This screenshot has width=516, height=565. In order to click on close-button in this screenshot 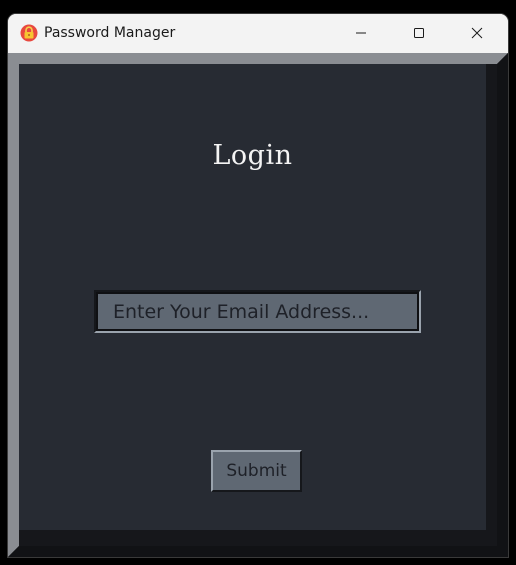, I will do `click(477, 33)`.